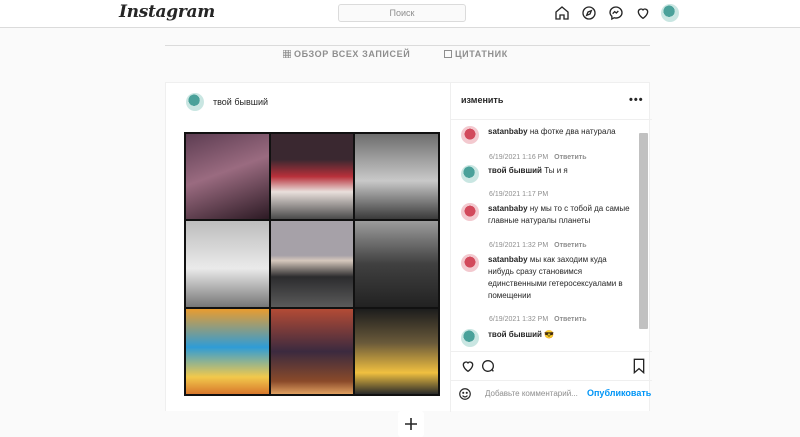 This screenshot has width=800, height=437. I want to click on grid-icon, so click(287, 54).